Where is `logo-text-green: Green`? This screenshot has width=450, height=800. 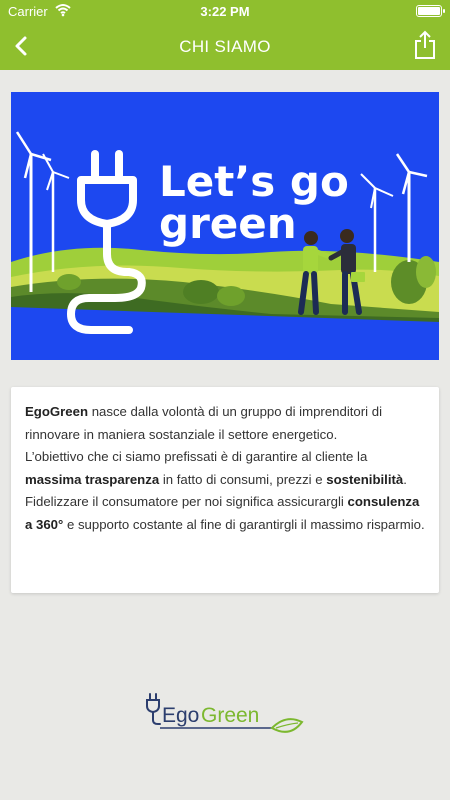
logo-text-green: Green is located at coordinates (230, 715).